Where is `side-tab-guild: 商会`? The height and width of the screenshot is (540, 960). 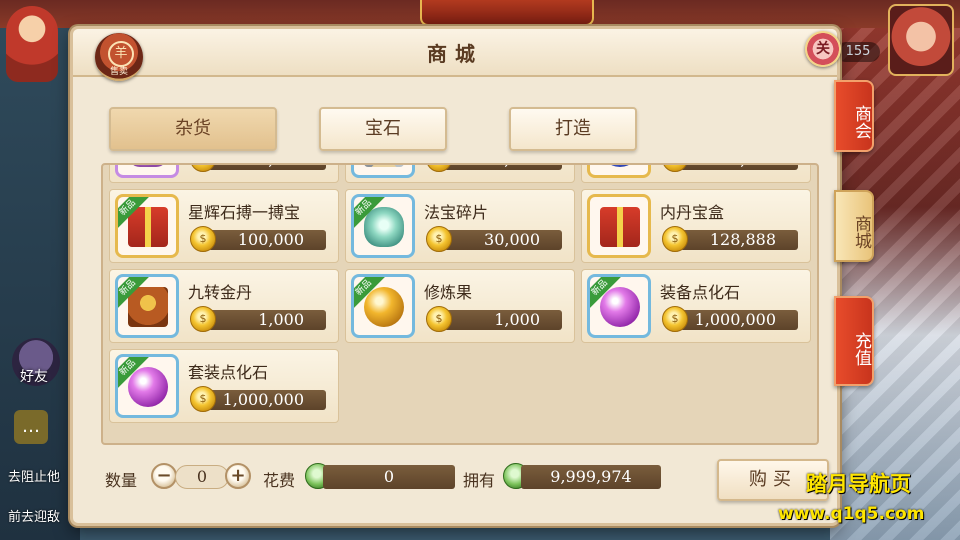 side-tab-guild: 商会 is located at coordinates (854, 116).